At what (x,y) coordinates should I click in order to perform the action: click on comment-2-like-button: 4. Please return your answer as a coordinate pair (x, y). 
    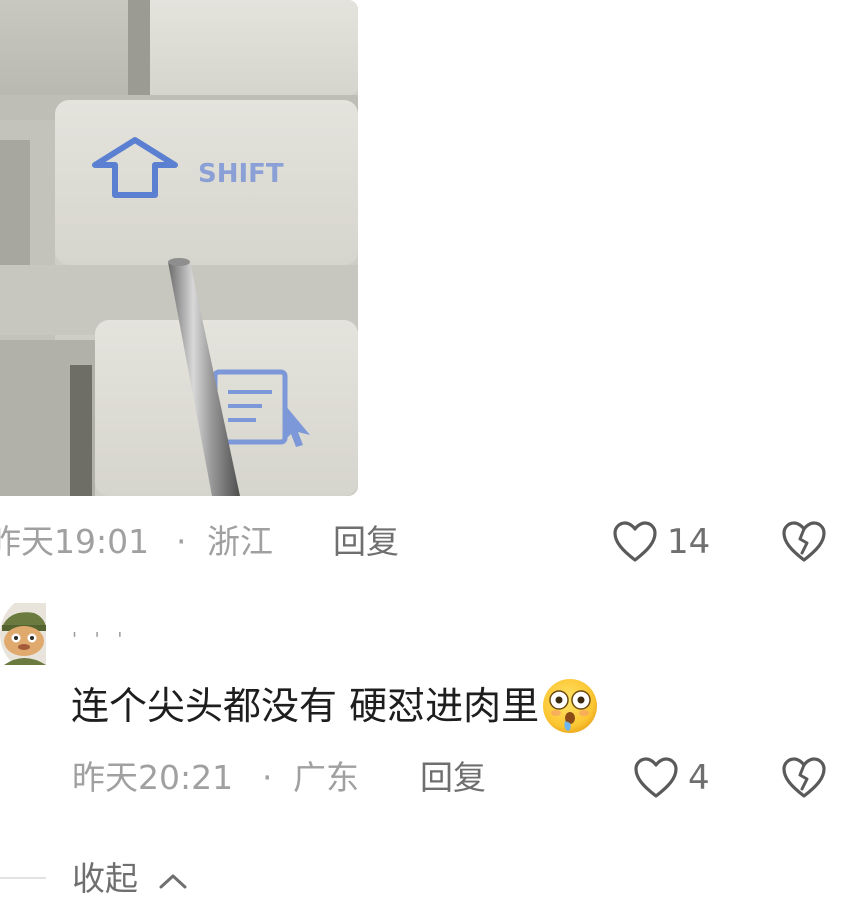
    Looking at the image, I should click on (678, 778).